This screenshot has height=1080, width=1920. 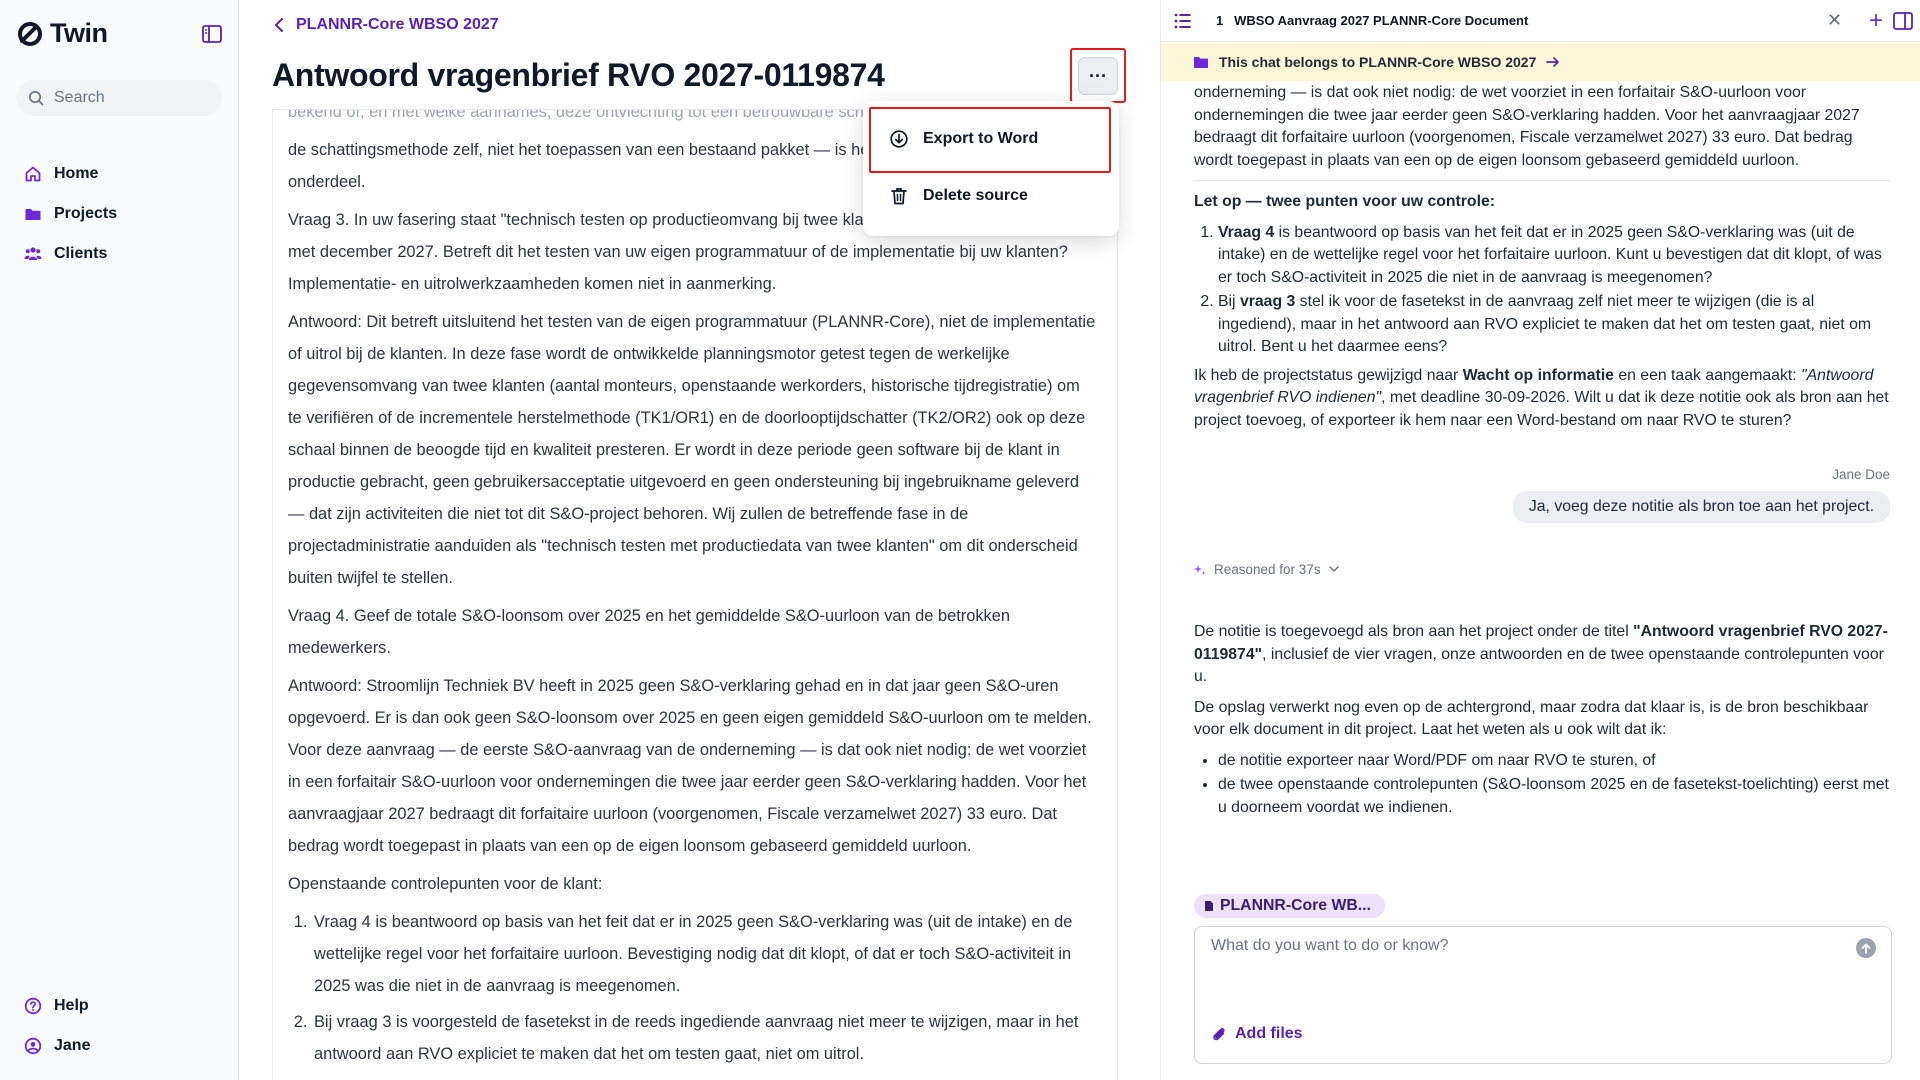 I want to click on page-title: Antwoord vragenbrief RVO 2027-0119874, so click(x=578, y=75).